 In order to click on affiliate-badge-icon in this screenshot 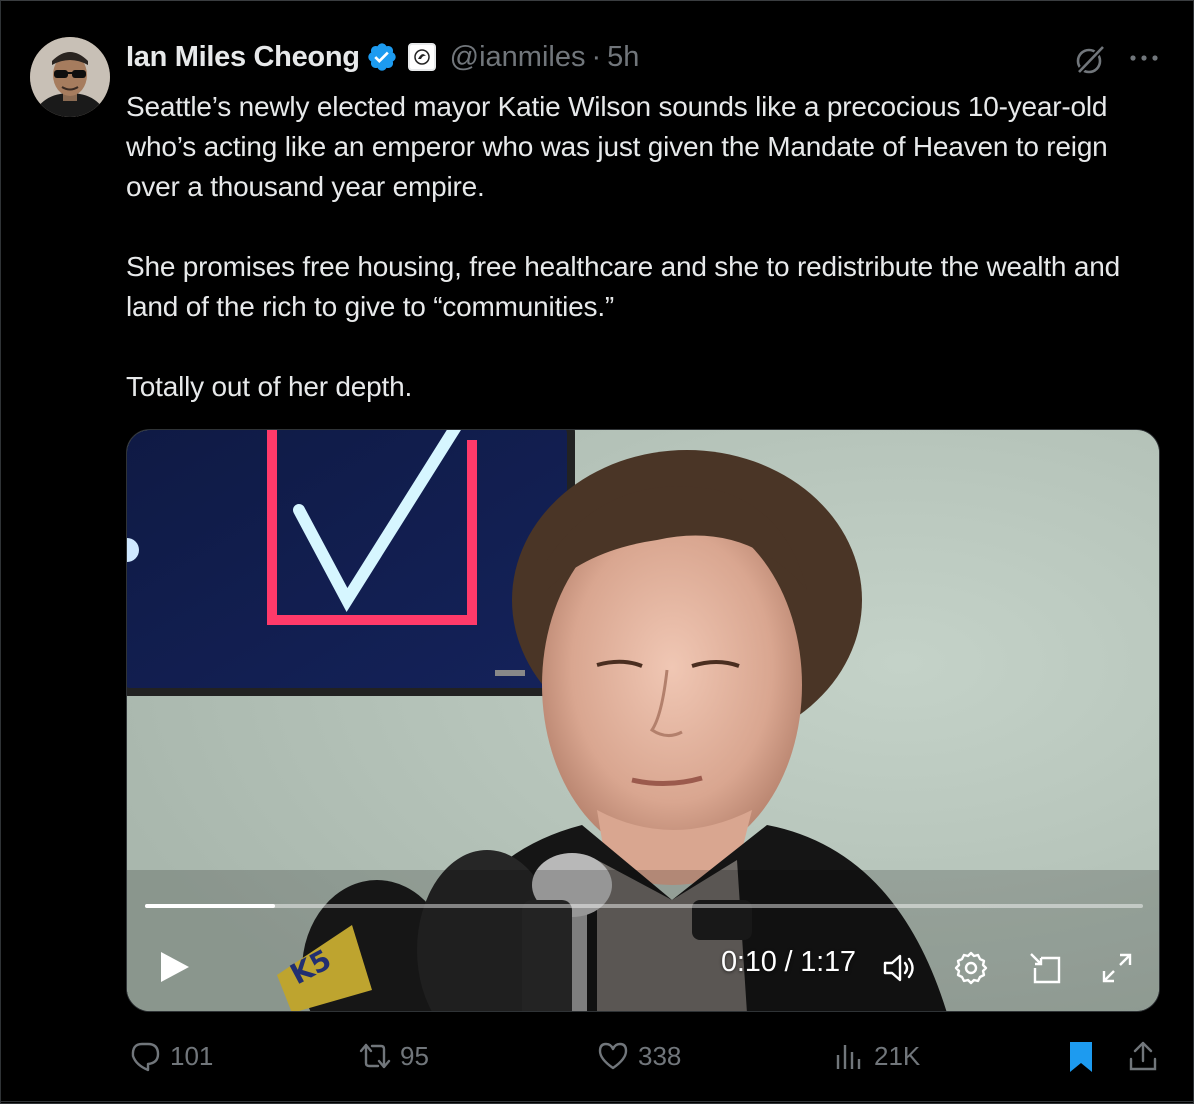, I will do `click(421, 57)`.